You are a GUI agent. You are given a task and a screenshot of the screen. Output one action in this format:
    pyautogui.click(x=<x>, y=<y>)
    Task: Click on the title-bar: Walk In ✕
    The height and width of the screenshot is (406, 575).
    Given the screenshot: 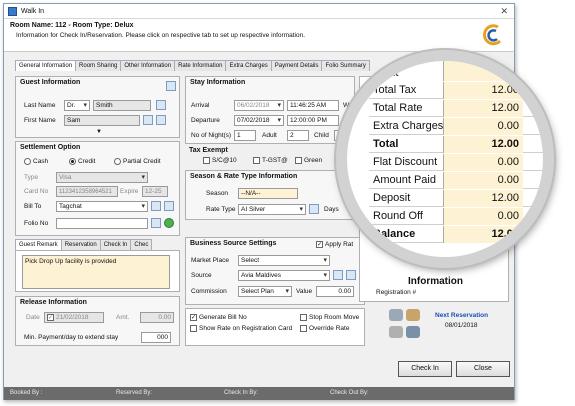 What is the action you would take?
    pyautogui.click(x=259, y=11)
    